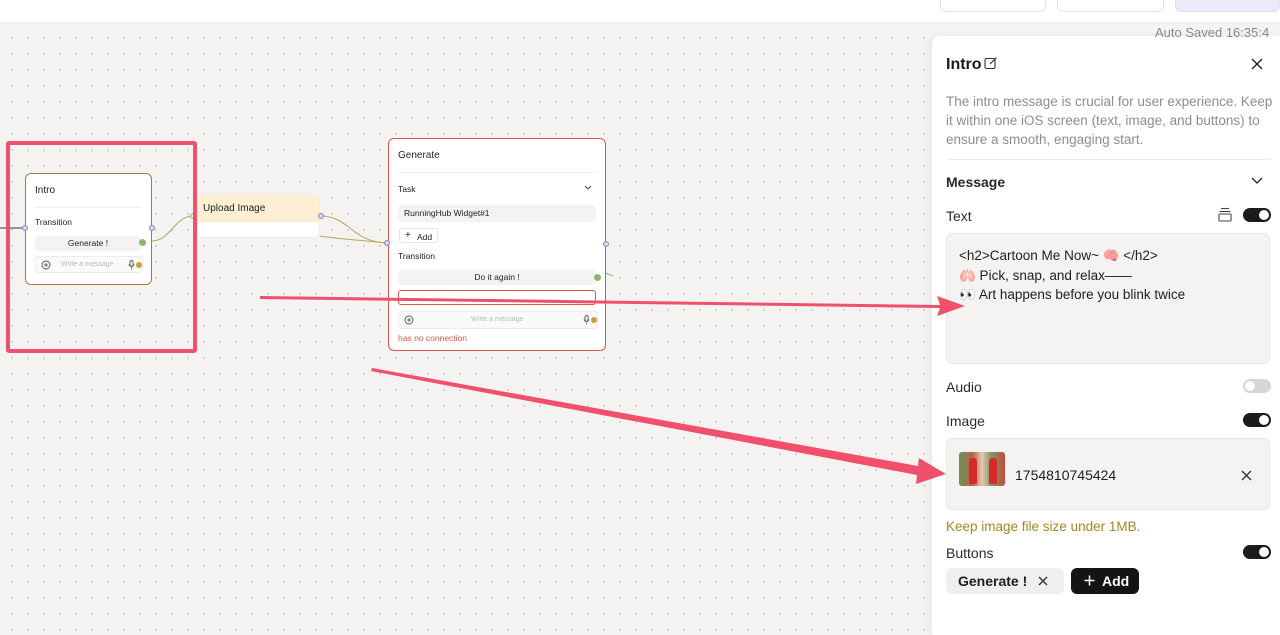 This screenshot has height=635, width=1280. What do you see at coordinates (1257, 386) in the screenshot?
I see `audio-toggle` at bounding box center [1257, 386].